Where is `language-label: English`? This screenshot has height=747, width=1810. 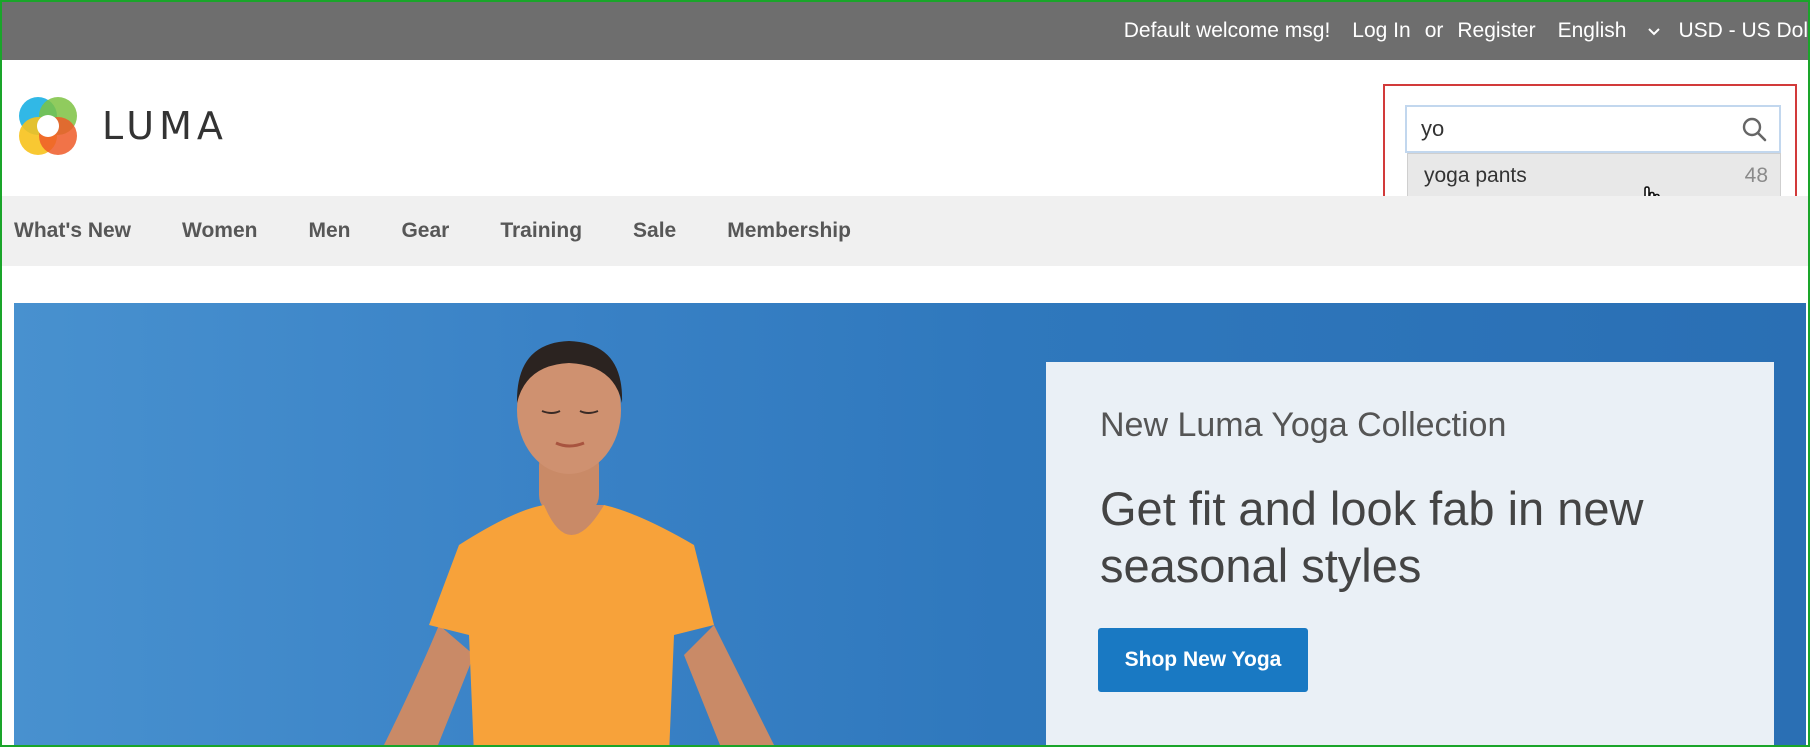 language-label: English is located at coordinates (1592, 30).